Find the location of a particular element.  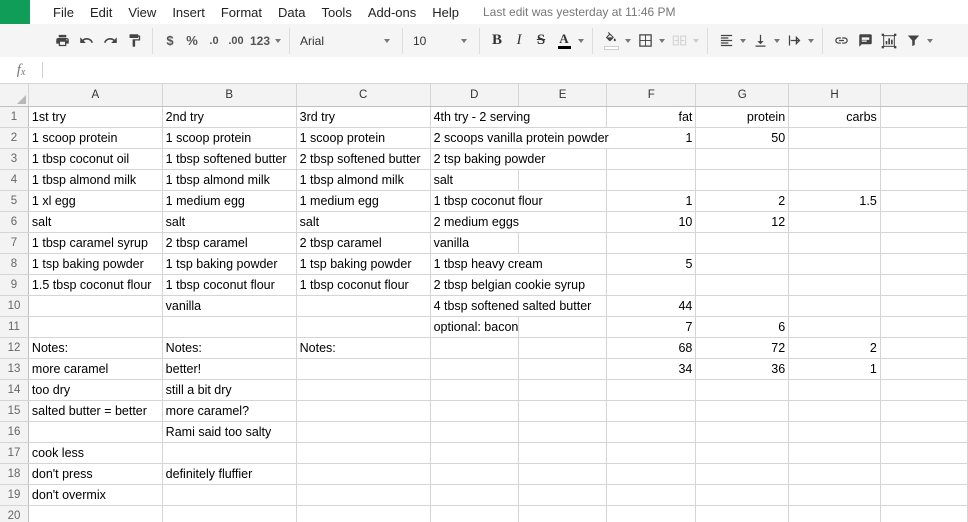

cell-F12: 68 is located at coordinates (651, 348).